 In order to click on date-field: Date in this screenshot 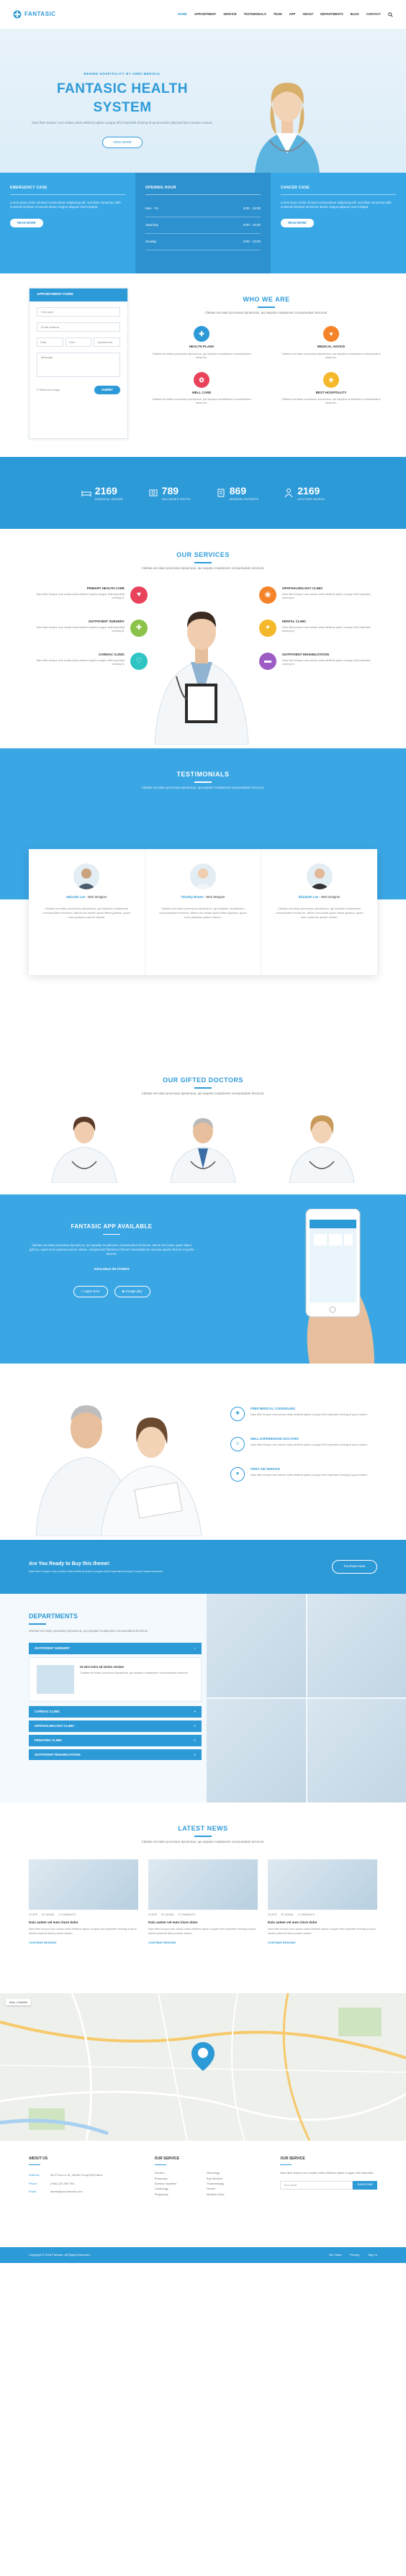, I will do `click(50, 342)`.